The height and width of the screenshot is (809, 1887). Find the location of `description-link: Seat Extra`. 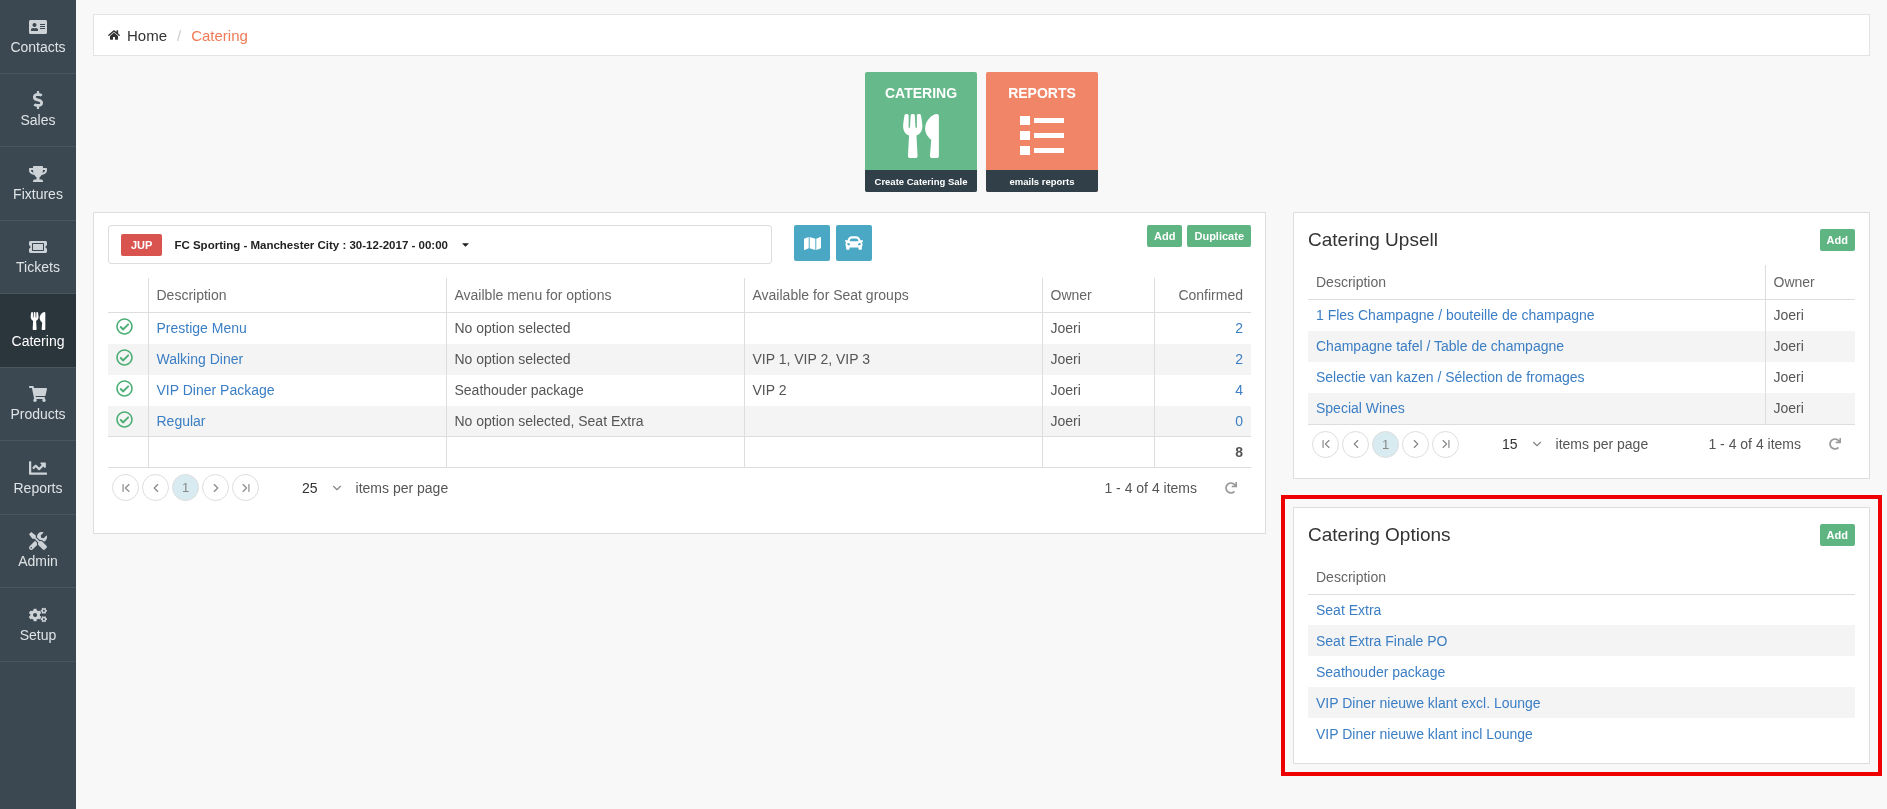

description-link: Seat Extra is located at coordinates (1349, 609).